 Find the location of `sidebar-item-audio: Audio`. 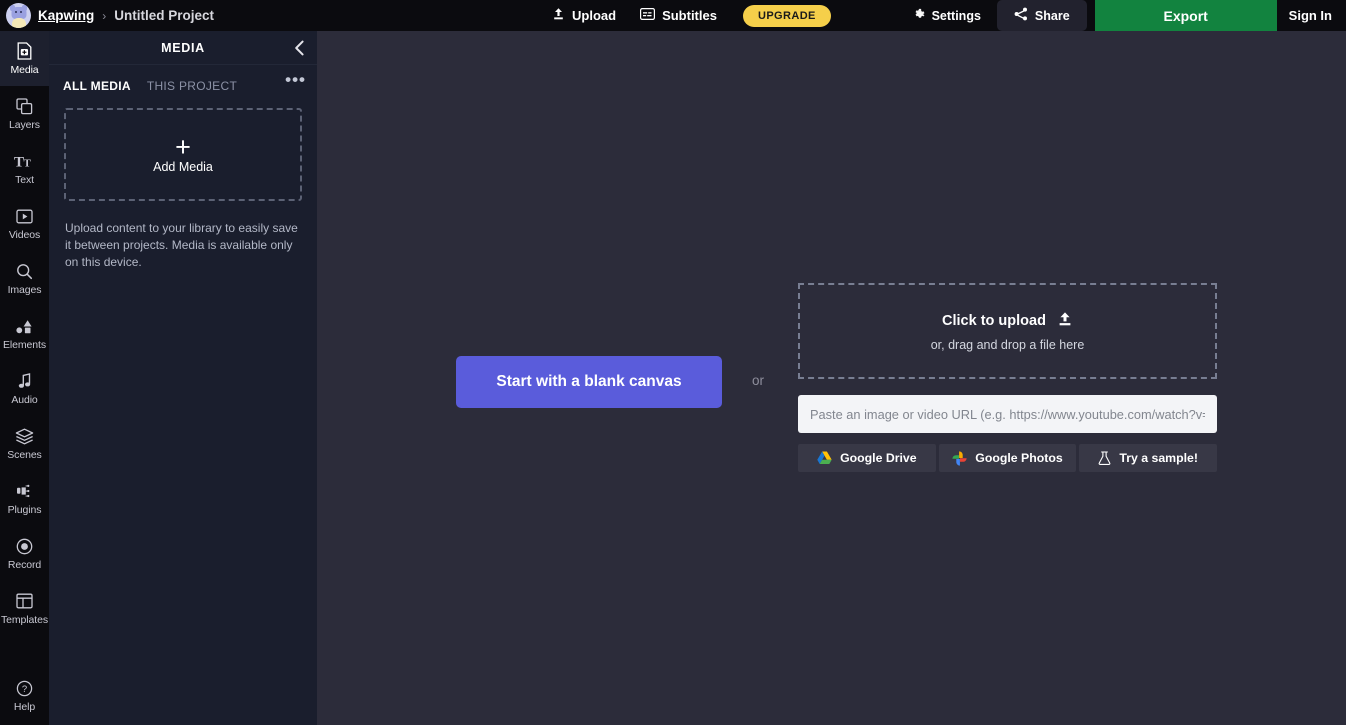

sidebar-item-audio: Audio is located at coordinates (24, 388).